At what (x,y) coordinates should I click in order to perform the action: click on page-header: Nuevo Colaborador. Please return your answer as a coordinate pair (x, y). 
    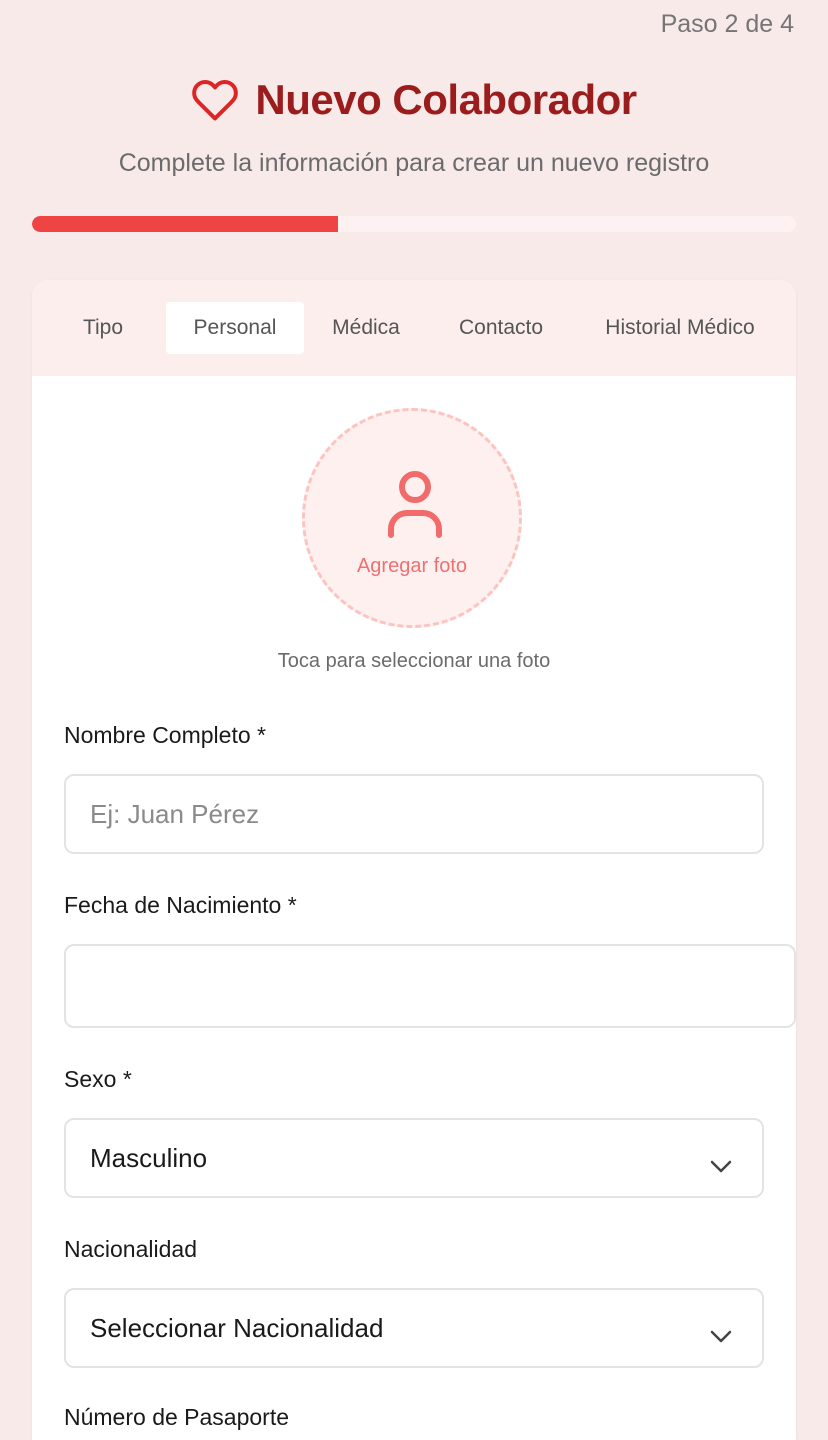
    Looking at the image, I should click on (414, 100).